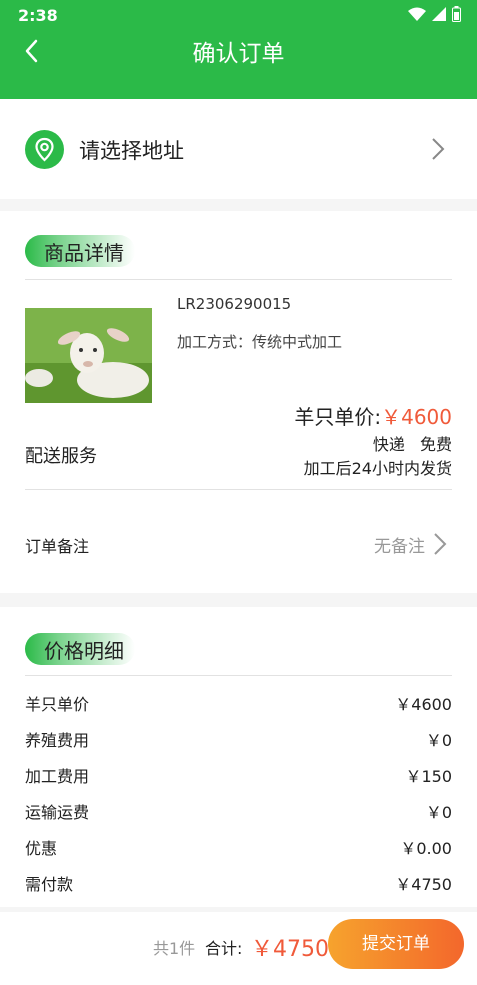  I want to click on item-count: 共1件, so click(174, 948).